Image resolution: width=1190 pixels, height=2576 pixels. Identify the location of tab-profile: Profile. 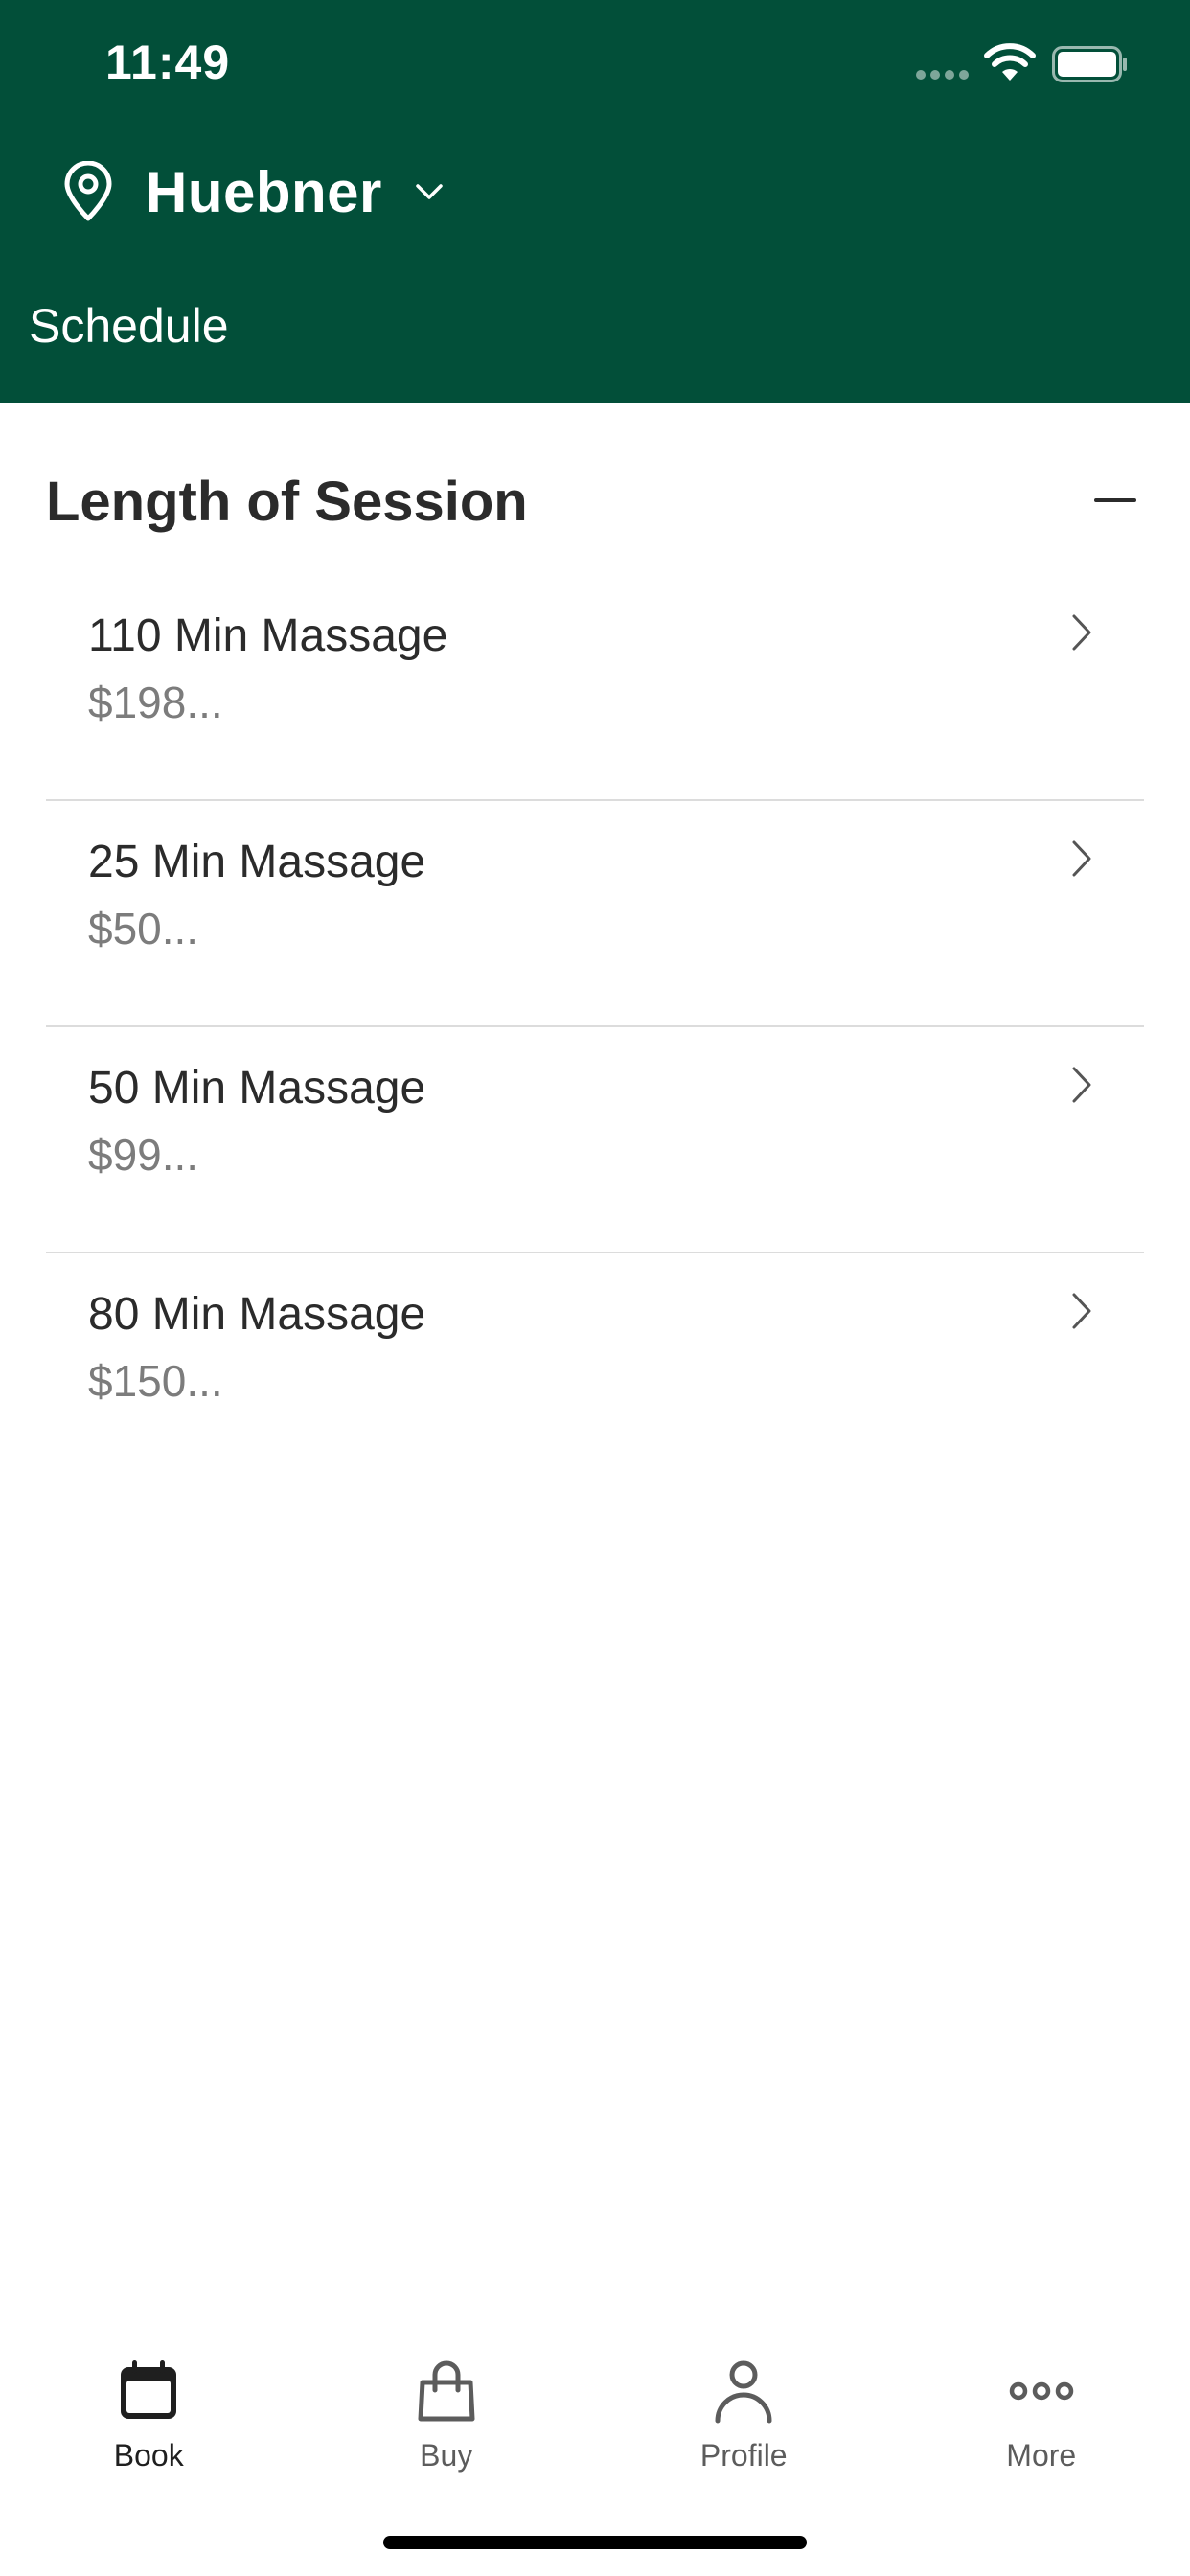
(744, 2410).